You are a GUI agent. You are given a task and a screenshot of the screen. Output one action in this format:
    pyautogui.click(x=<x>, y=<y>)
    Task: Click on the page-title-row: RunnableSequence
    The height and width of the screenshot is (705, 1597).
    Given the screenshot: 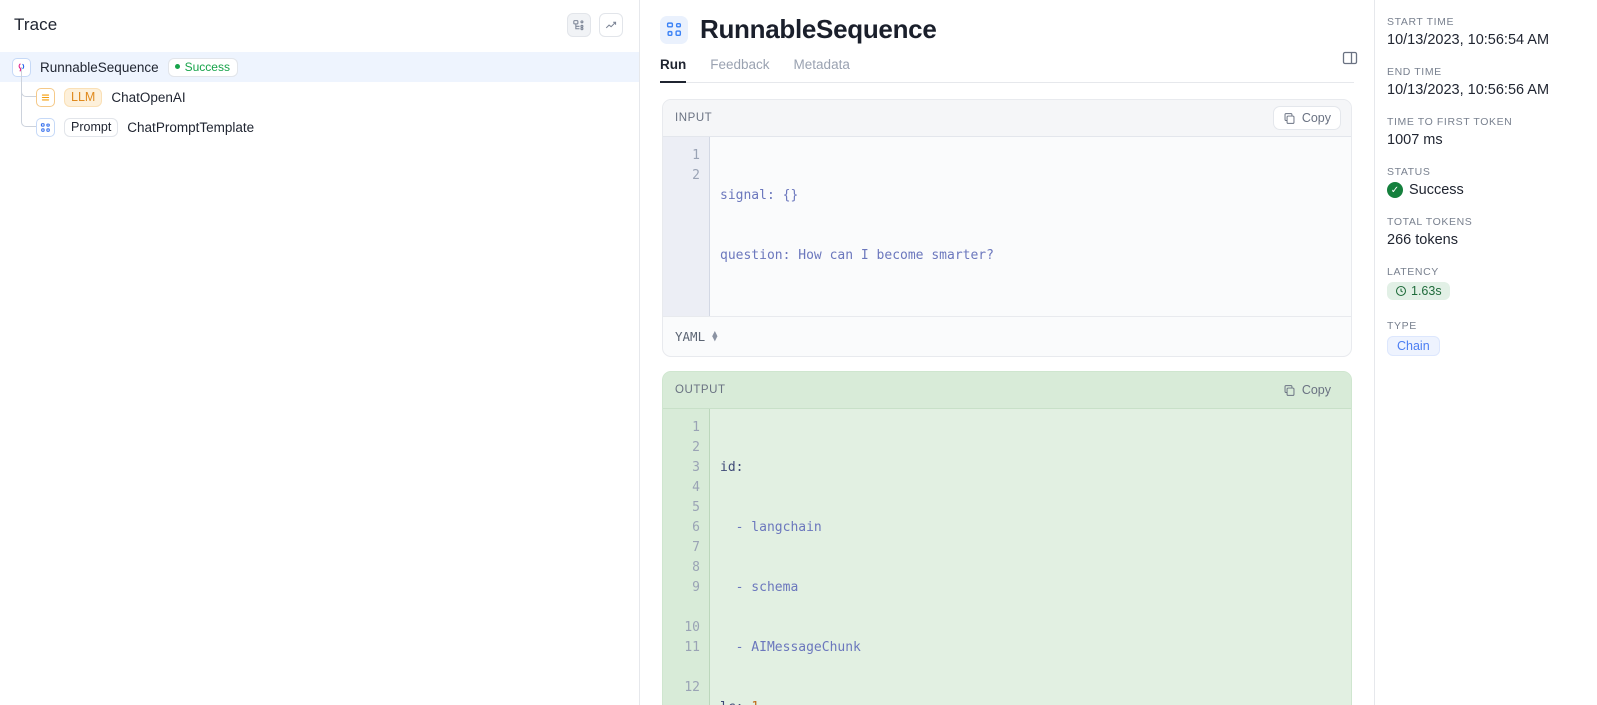 What is the action you would take?
    pyautogui.click(x=1007, y=29)
    